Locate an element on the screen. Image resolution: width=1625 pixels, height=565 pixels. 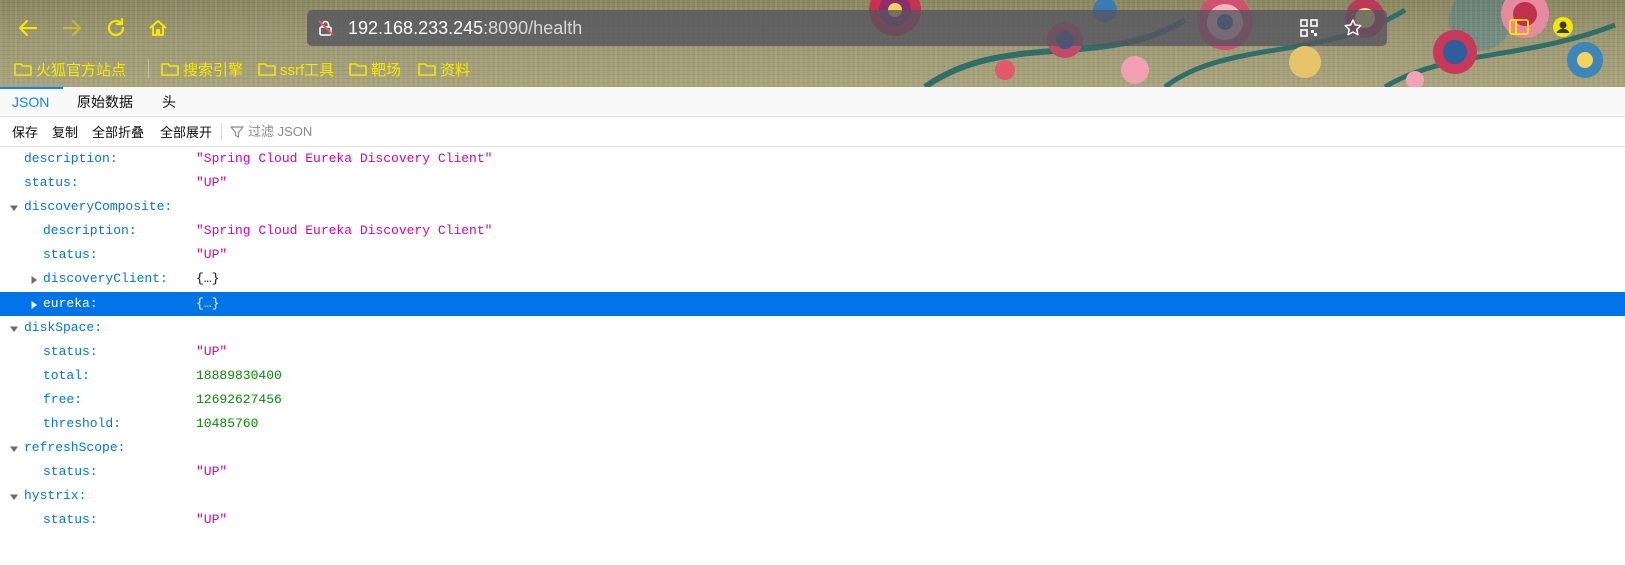
tree-key: discoveryComposite: is located at coordinates (98, 207).